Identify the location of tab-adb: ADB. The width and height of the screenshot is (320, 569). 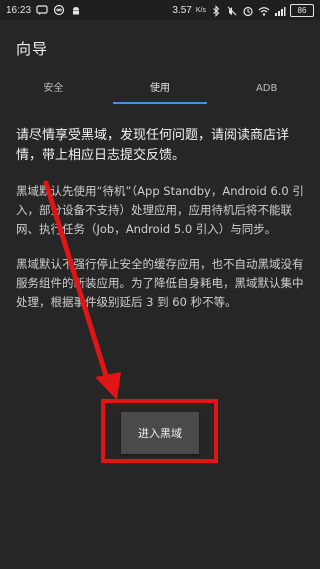
(266, 92).